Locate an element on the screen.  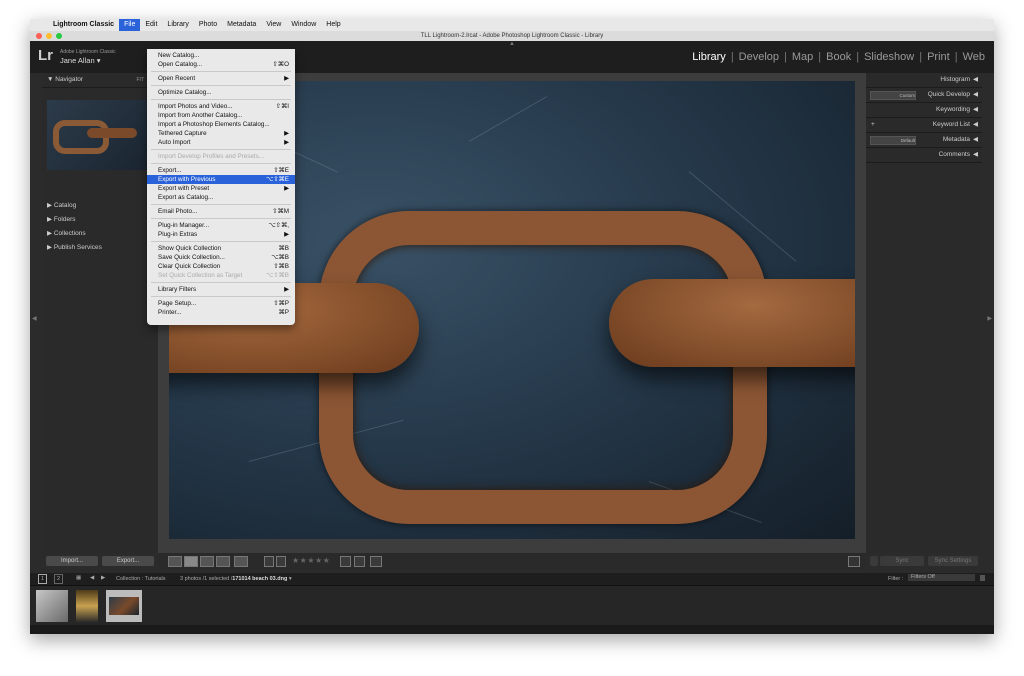
sync-settings-button: Sync Settings is located at coordinates (953, 561).